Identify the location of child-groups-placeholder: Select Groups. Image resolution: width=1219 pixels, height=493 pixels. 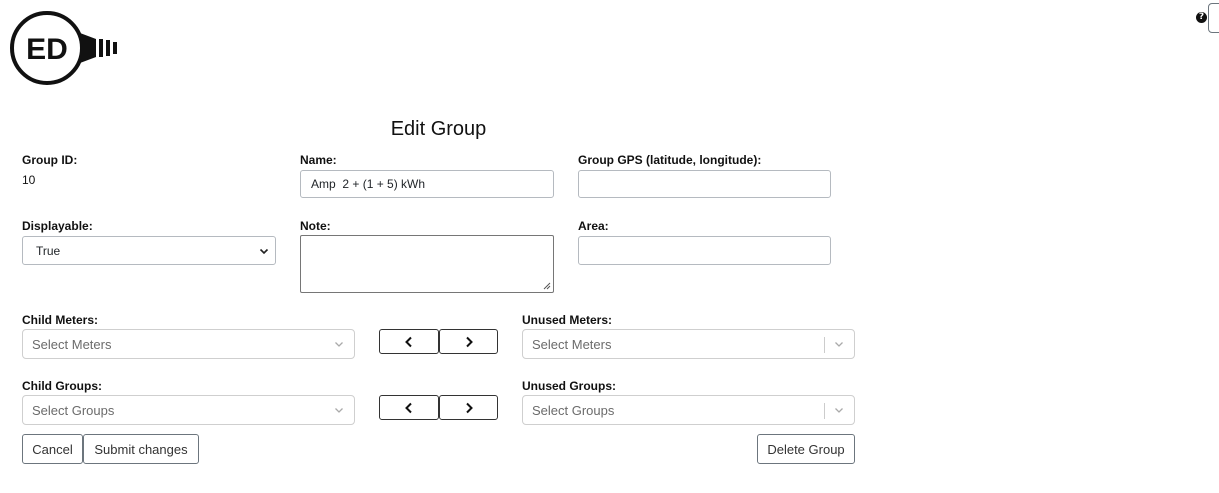
(73, 410).